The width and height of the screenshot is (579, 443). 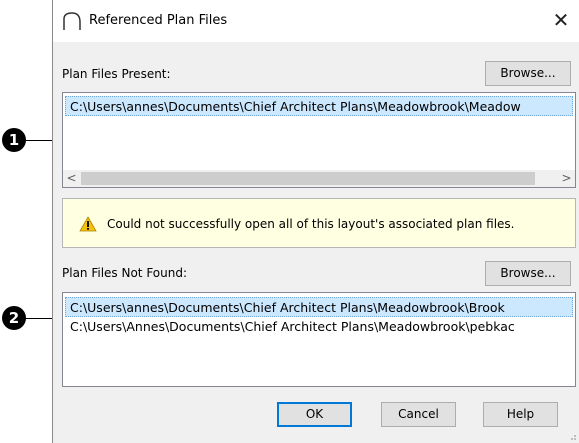 What do you see at coordinates (14, 140) in the screenshot?
I see `callout-1-marker: 1` at bounding box center [14, 140].